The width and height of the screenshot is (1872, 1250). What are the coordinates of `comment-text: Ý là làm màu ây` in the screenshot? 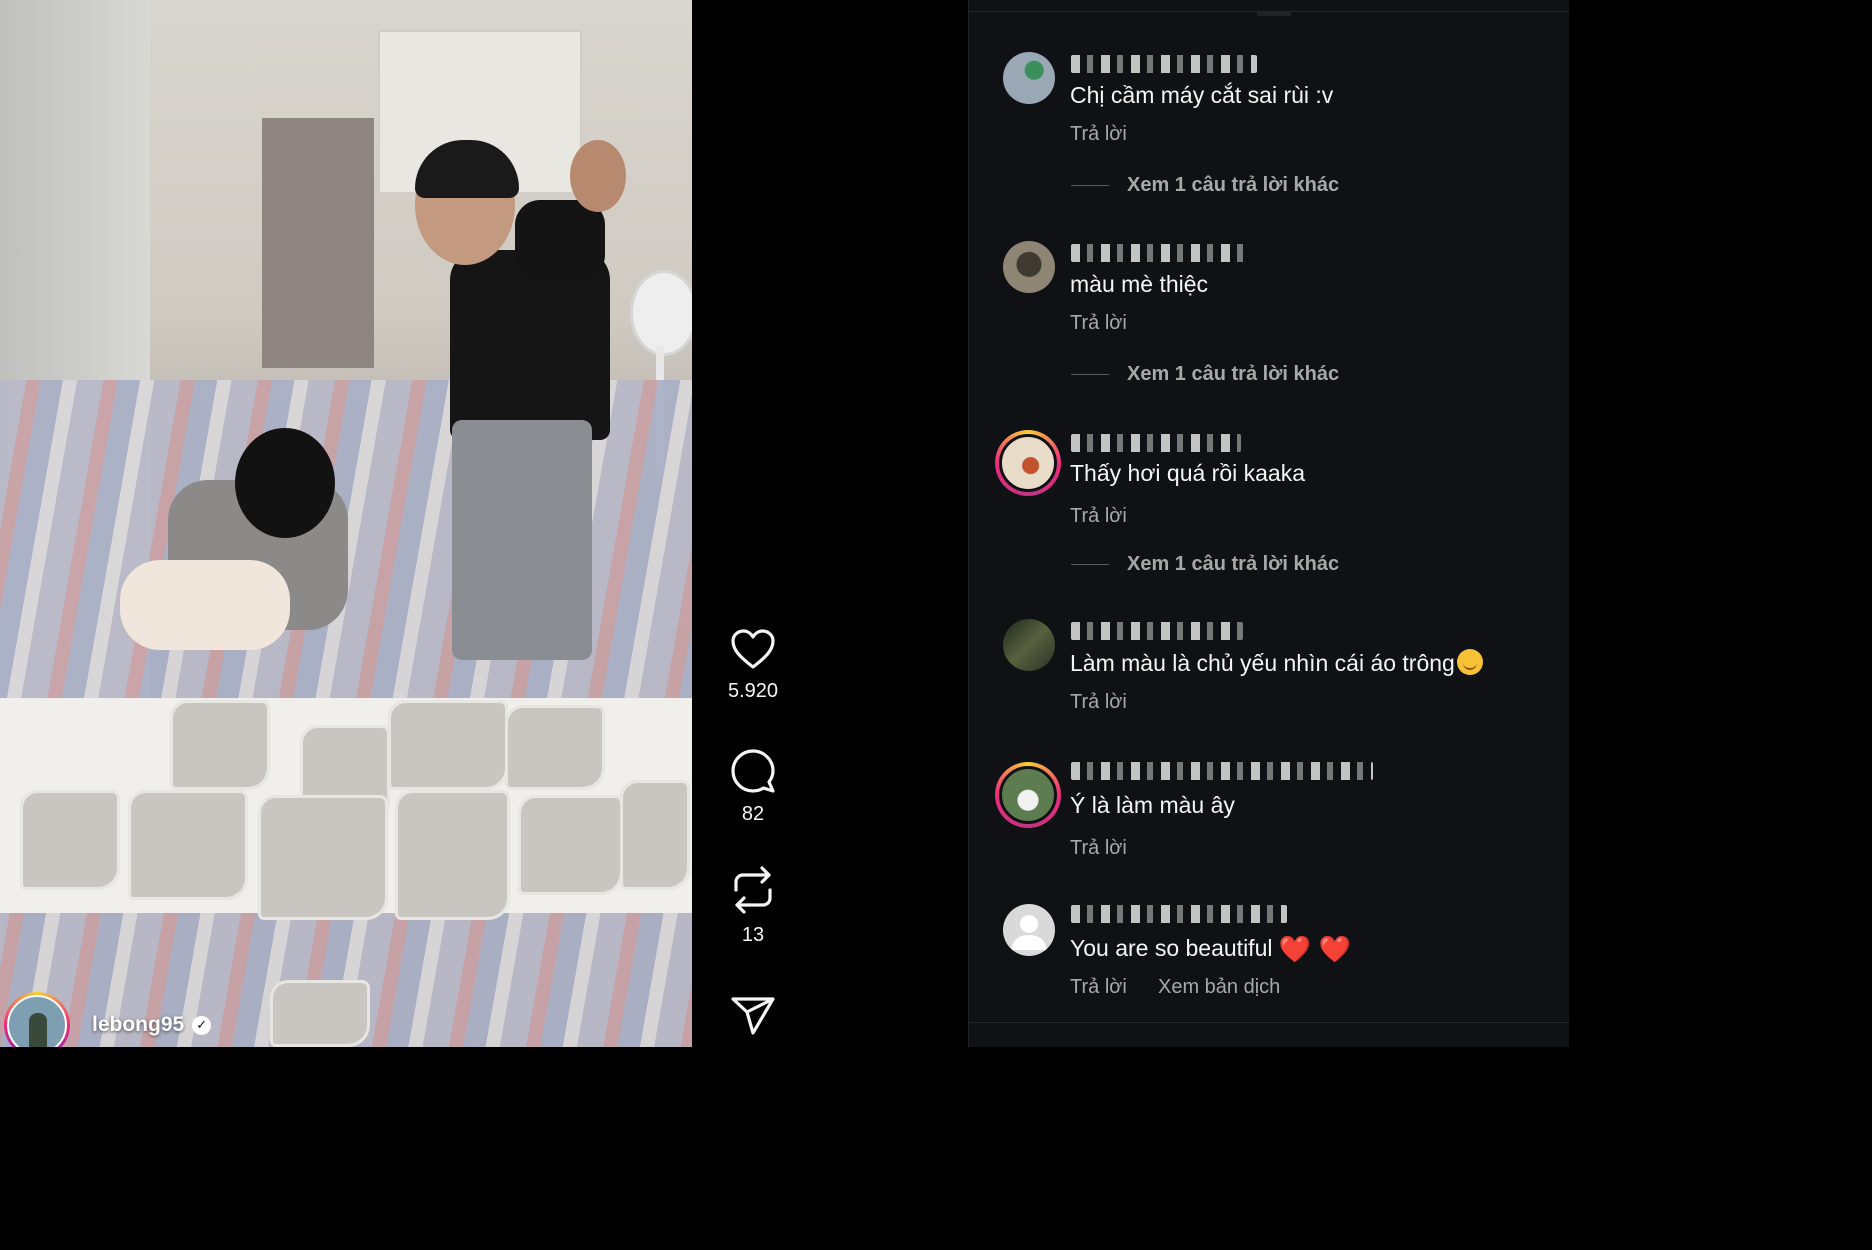 It's located at (1152, 805).